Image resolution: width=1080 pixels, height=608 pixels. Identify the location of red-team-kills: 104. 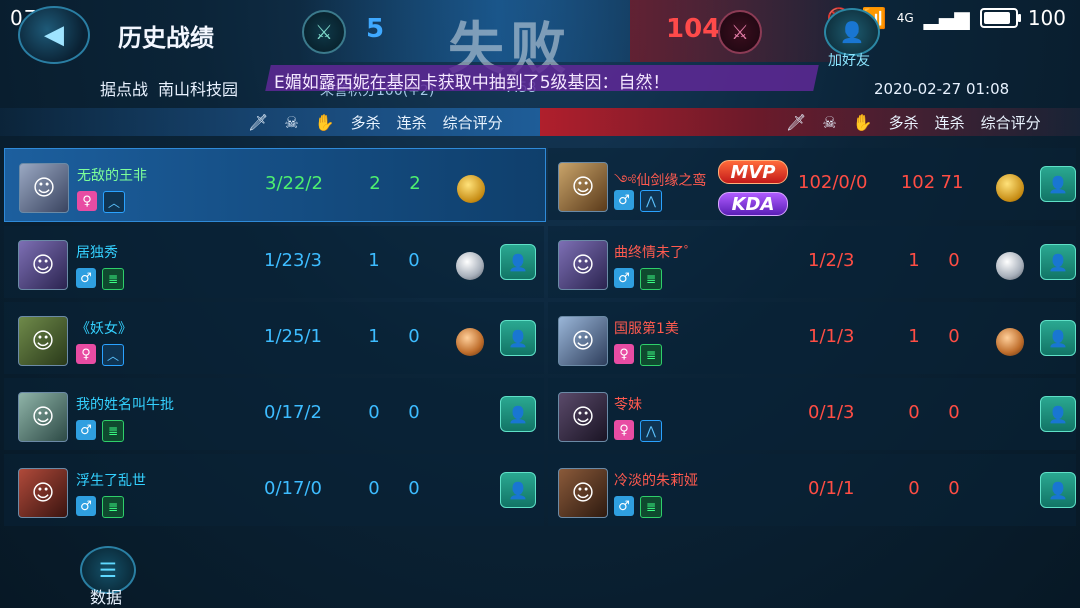
(693, 29).